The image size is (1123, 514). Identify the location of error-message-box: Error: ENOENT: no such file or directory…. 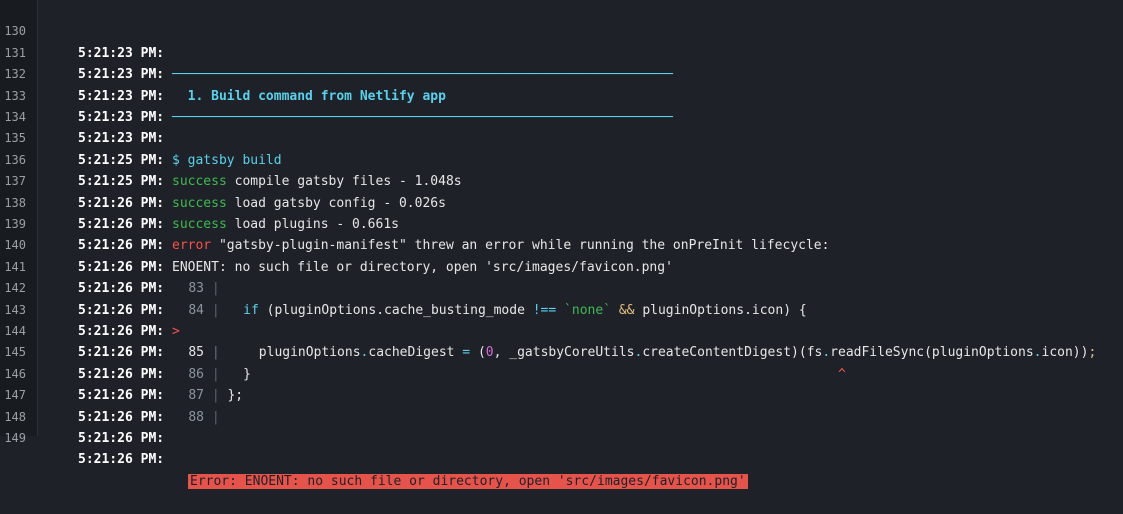
(468, 481).